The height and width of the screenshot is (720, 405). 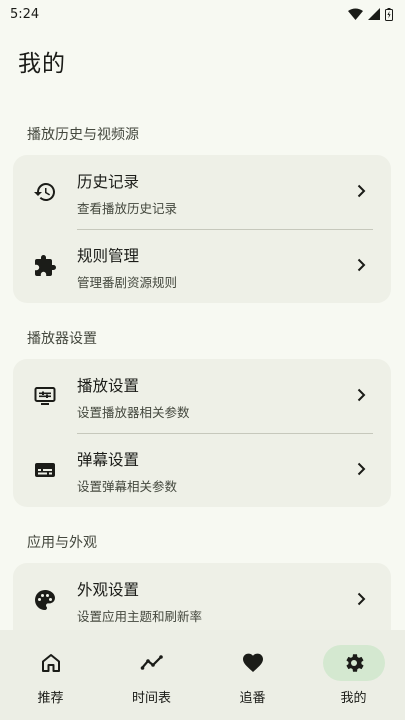 I want to click on settings-item-rules: 规则管理 管理番剧资源规则, so click(x=202, y=266).